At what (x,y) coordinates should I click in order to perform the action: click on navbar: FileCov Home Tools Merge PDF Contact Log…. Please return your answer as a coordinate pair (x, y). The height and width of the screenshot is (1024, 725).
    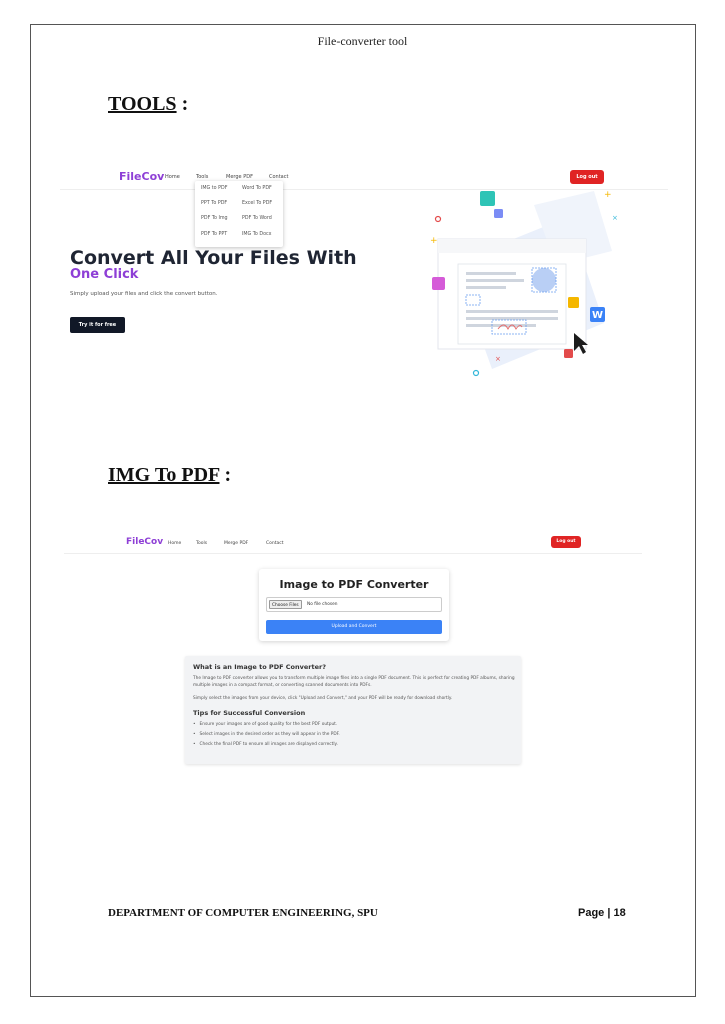
    Looking at the image, I should click on (353, 543).